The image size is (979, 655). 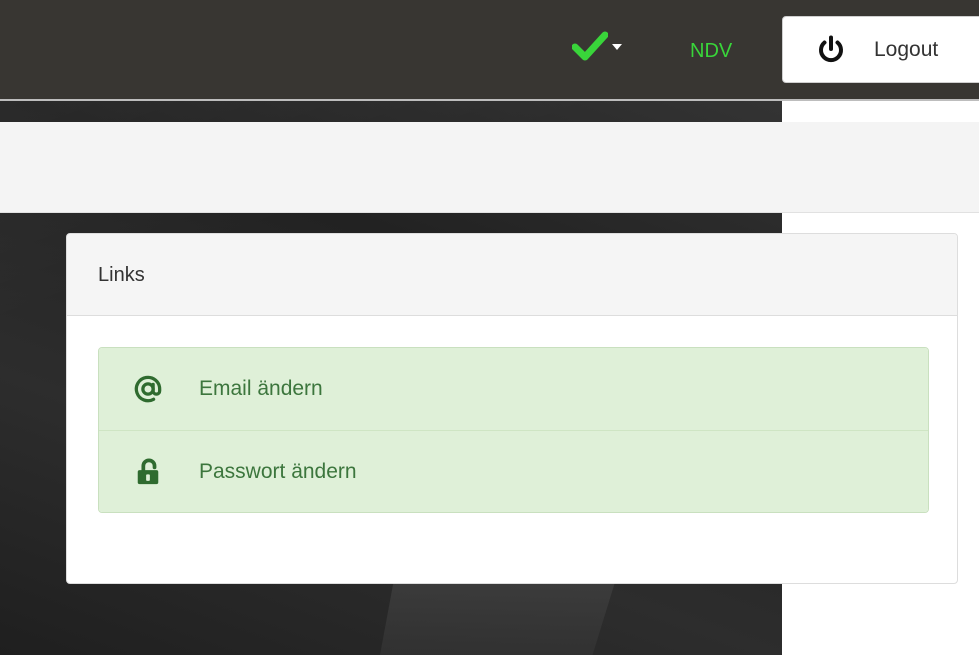 What do you see at coordinates (711, 51) in the screenshot?
I see `user-name-link: NDV` at bounding box center [711, 51].